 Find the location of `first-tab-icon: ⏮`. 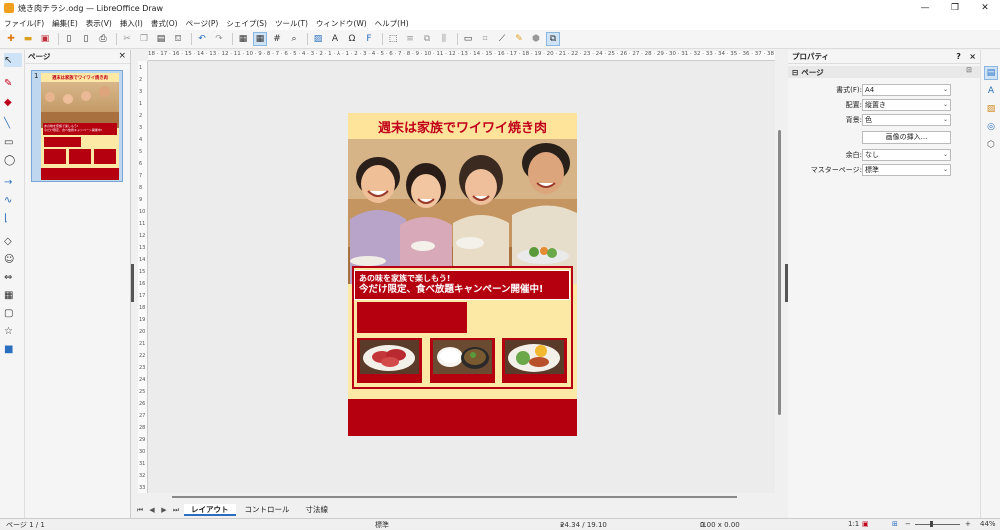

first-tab-icon: ⏮ is located at coordinates (140, 510).